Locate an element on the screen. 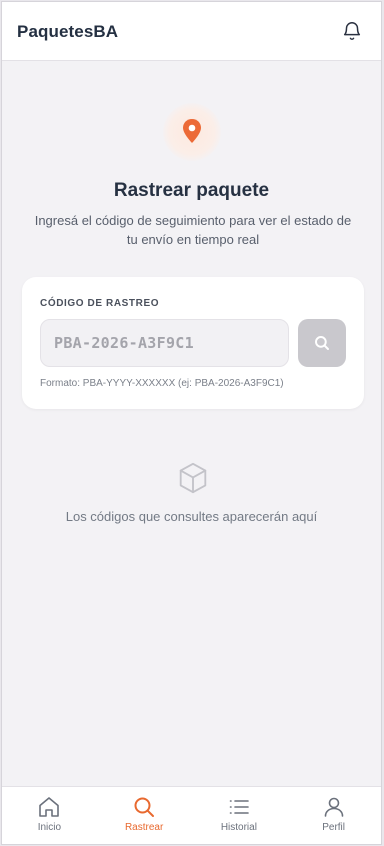  nav-item-historial: Historial is located at coordinates (239, 815).